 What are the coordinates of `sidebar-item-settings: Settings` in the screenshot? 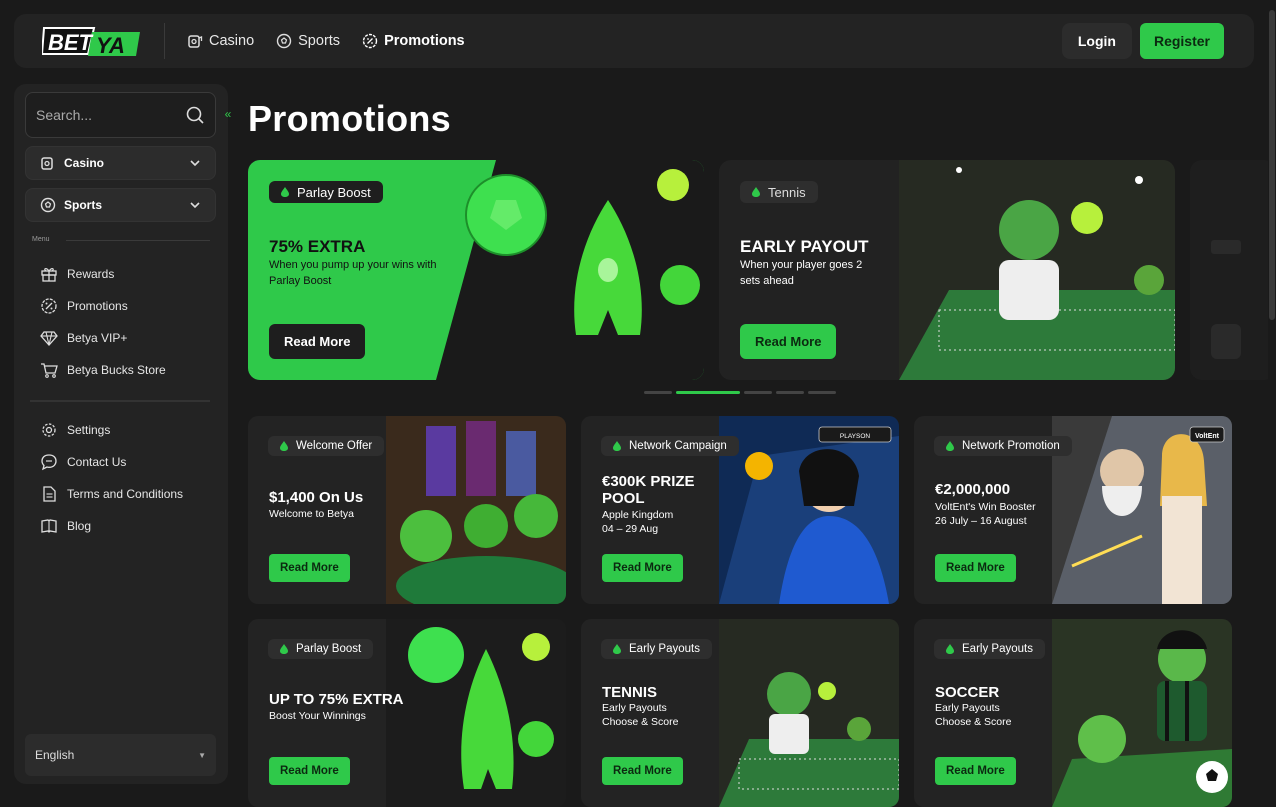 It's located at (75, 430).